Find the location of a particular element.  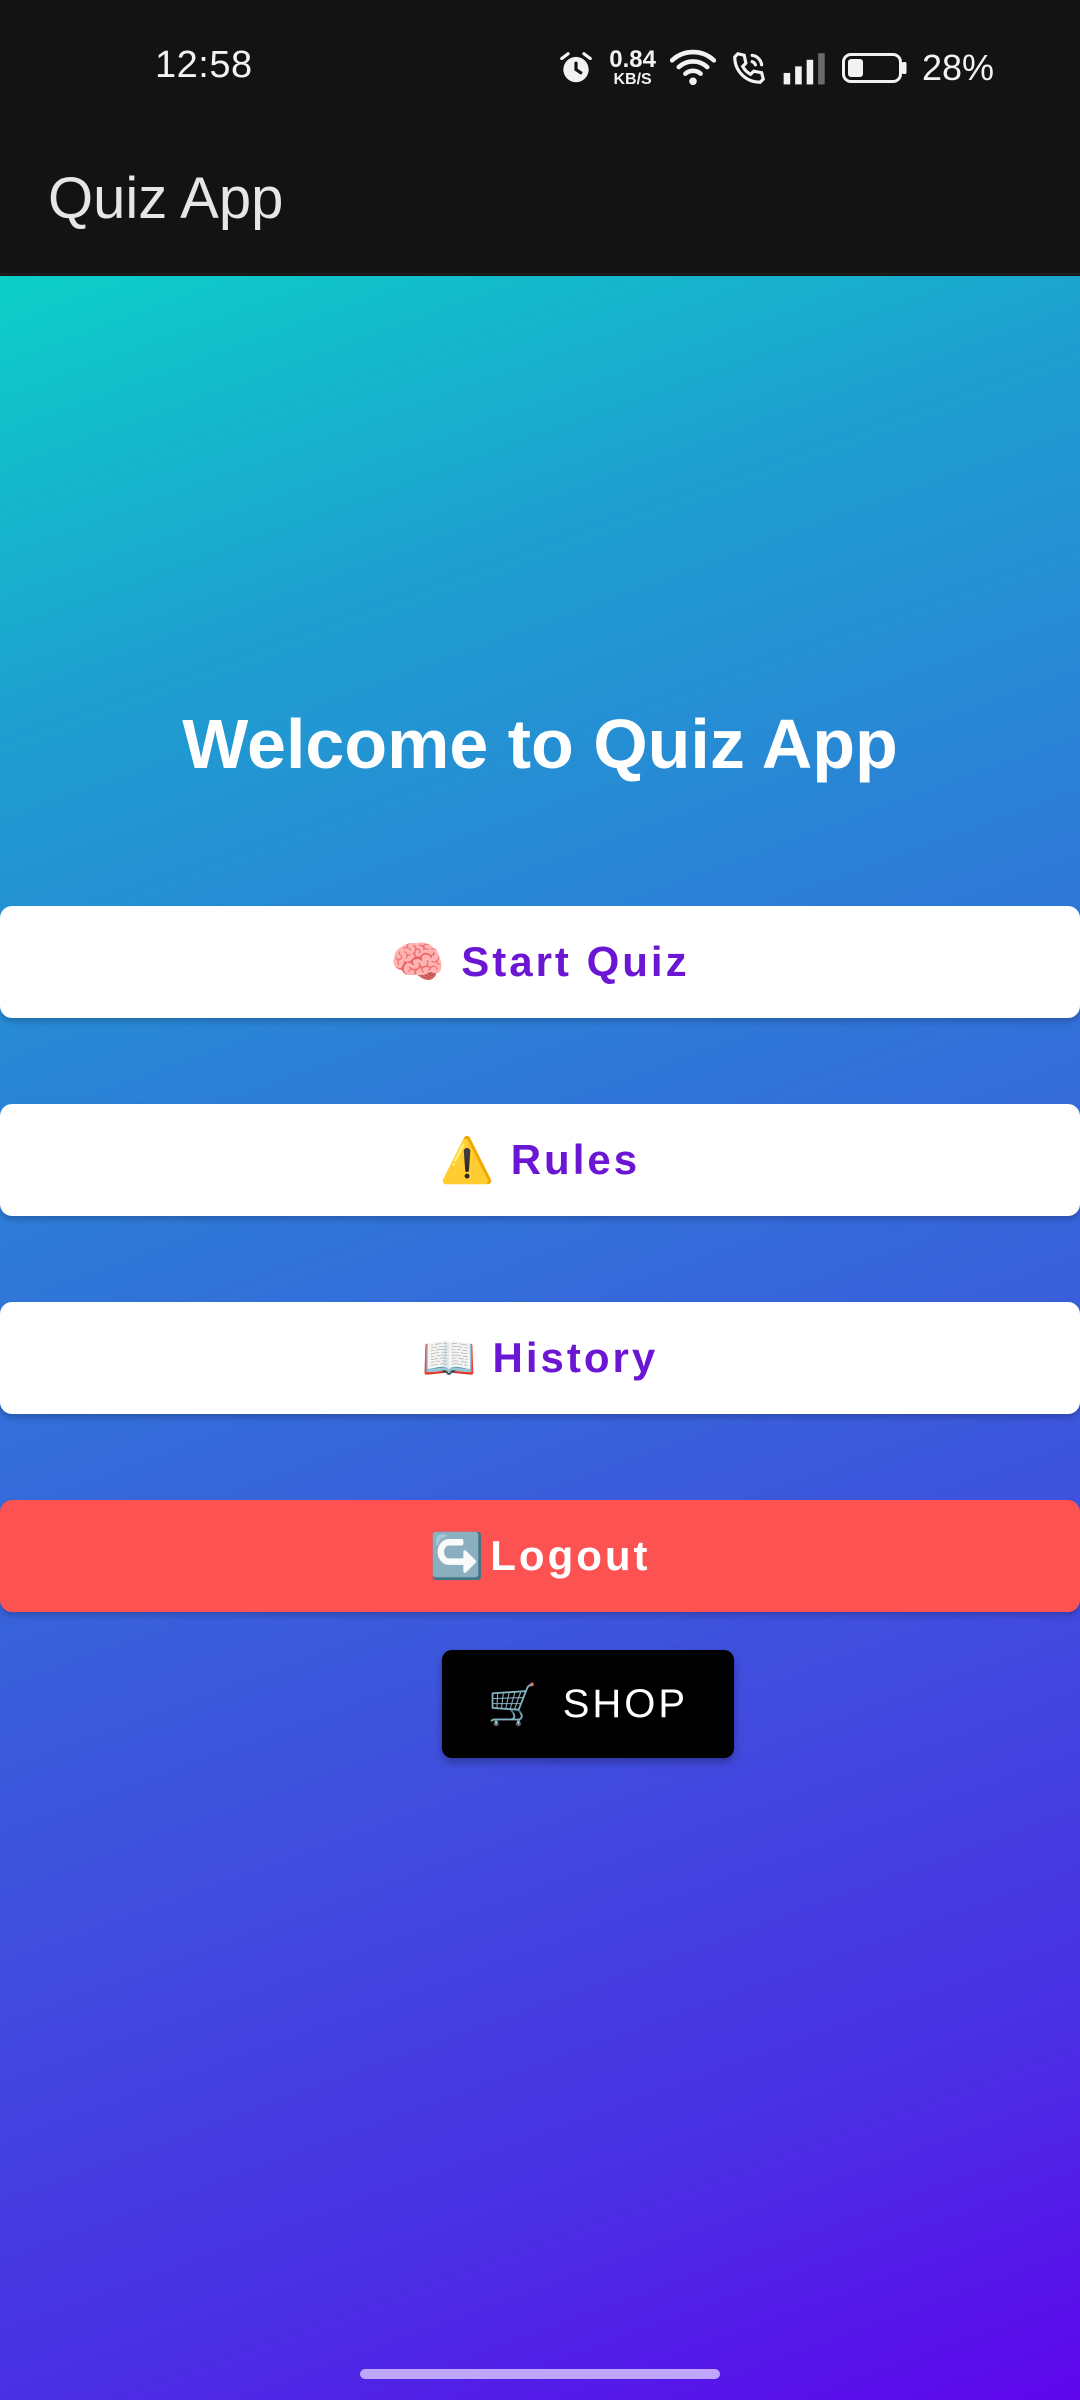

rules-button: ⚠️ Rules is located at coordinates (540, 1160).